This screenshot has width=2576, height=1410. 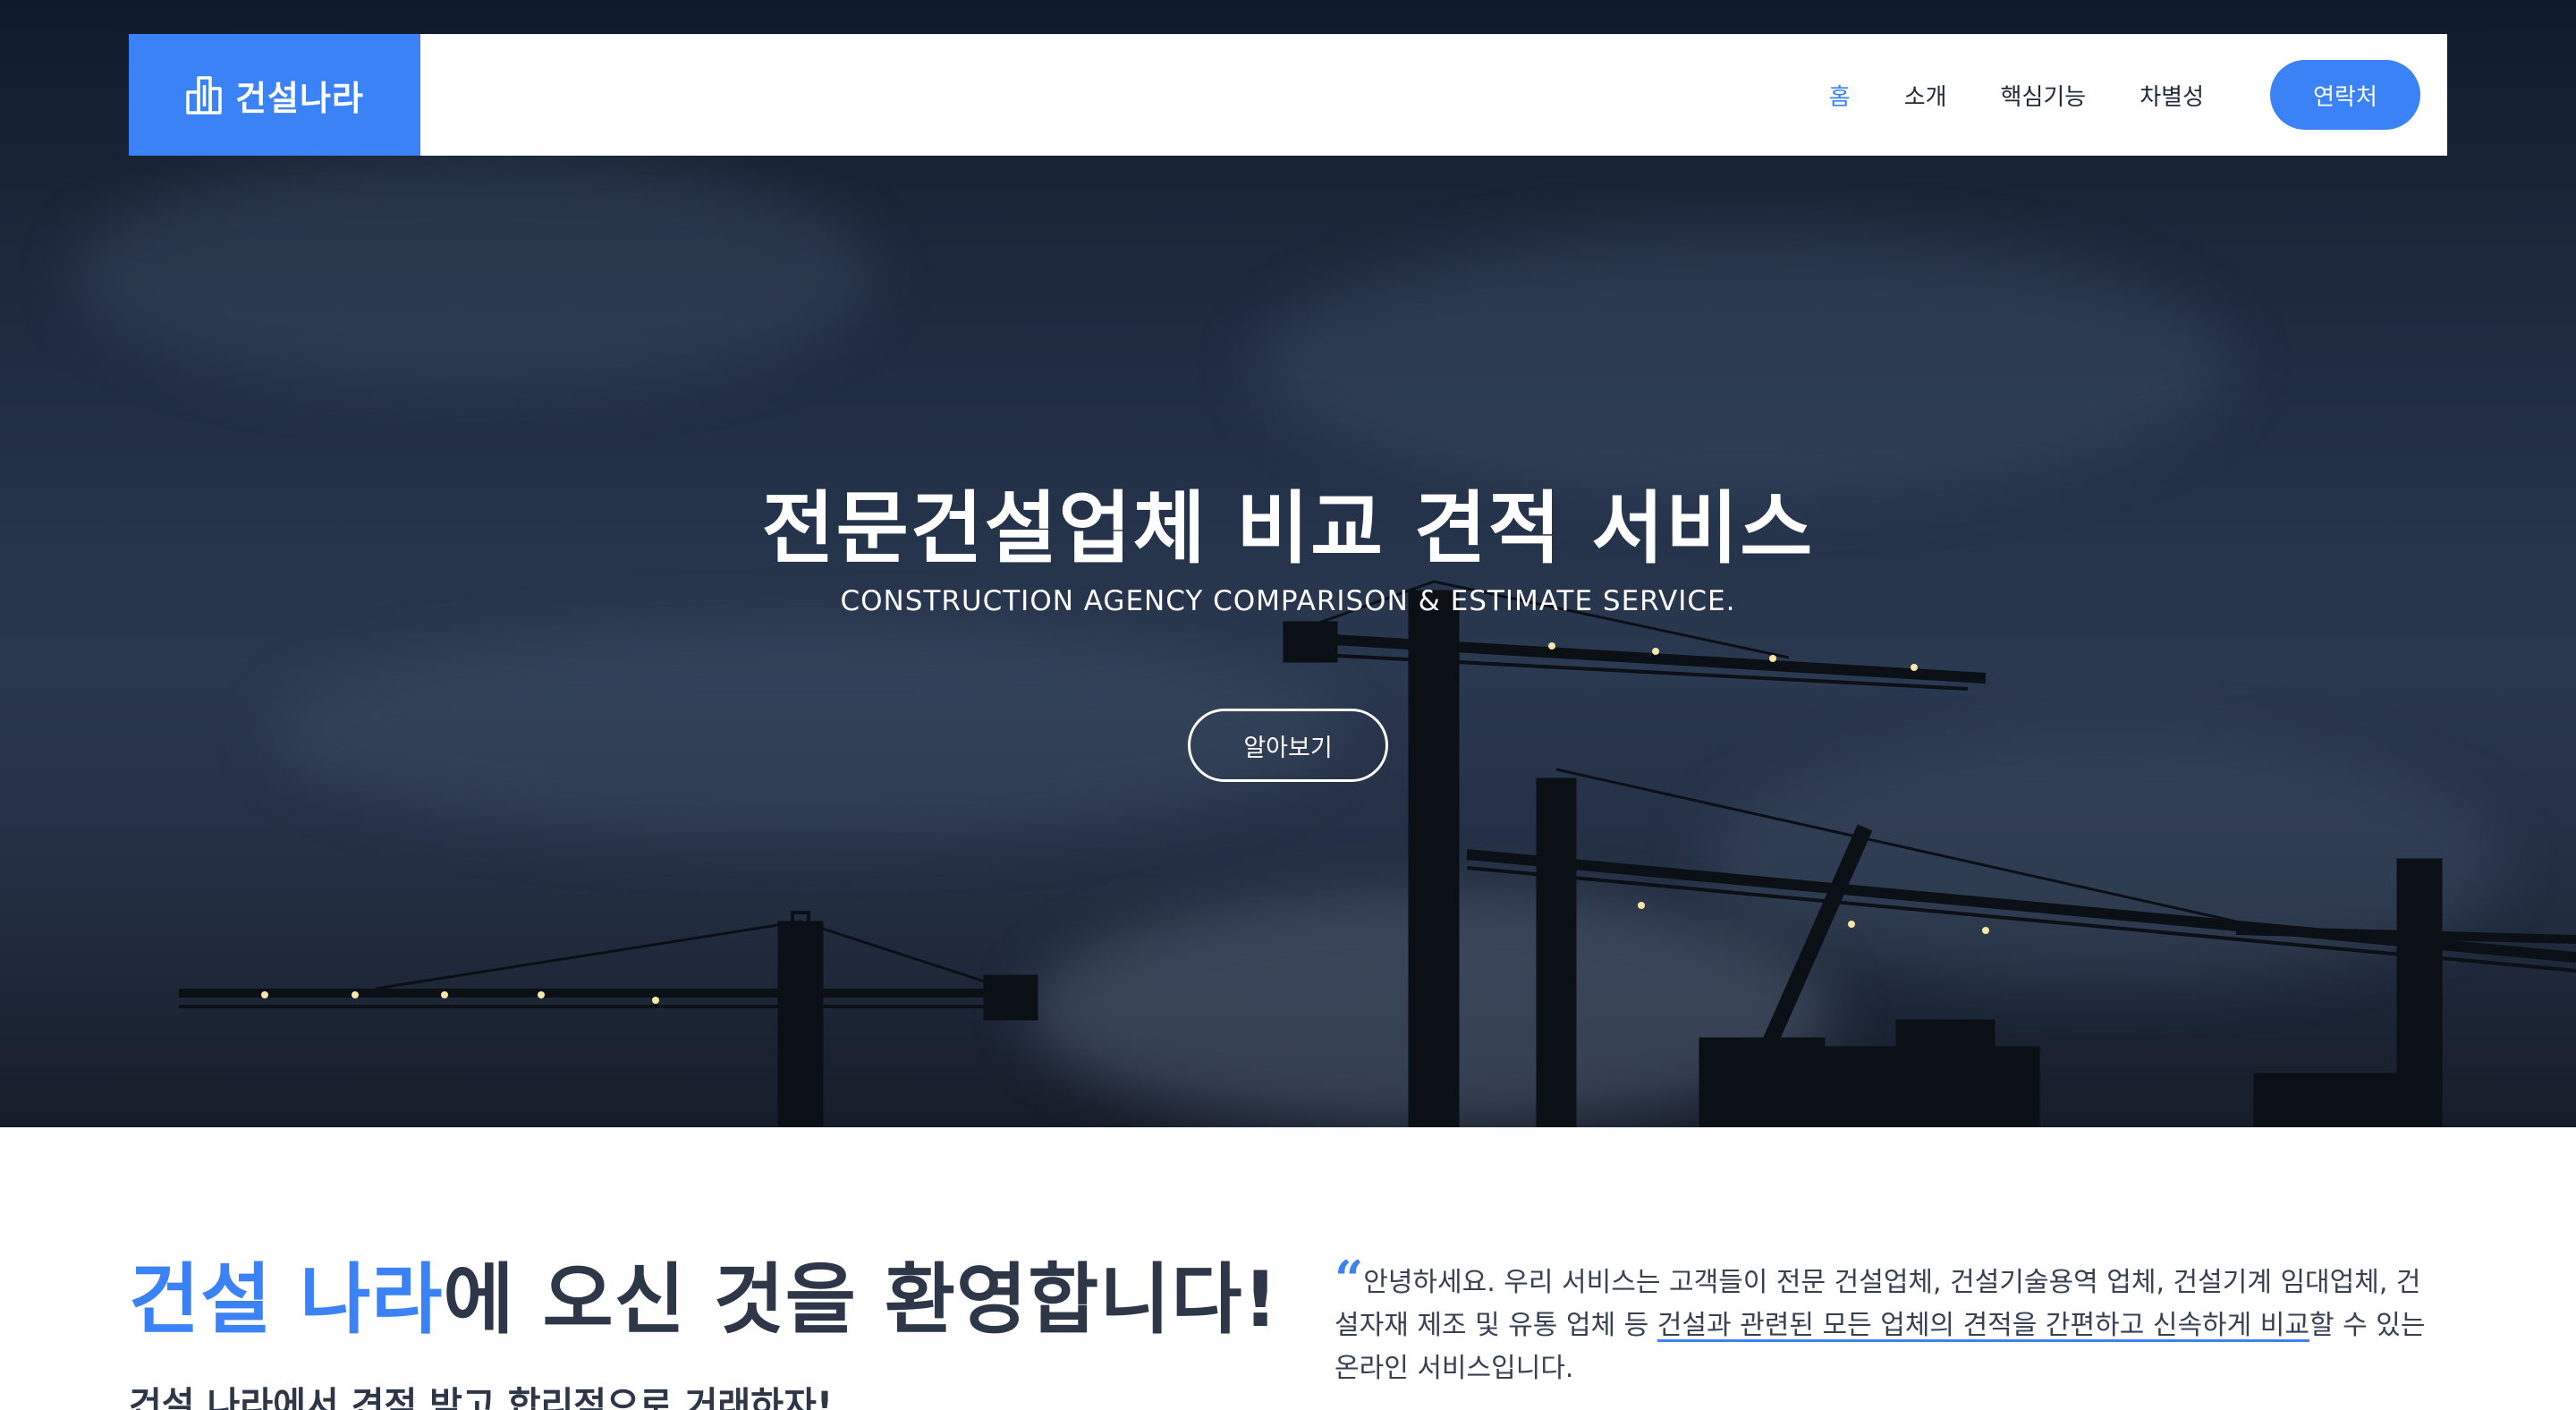 I want to click on brand-name: 건설나라, so click(x=299, y=98).